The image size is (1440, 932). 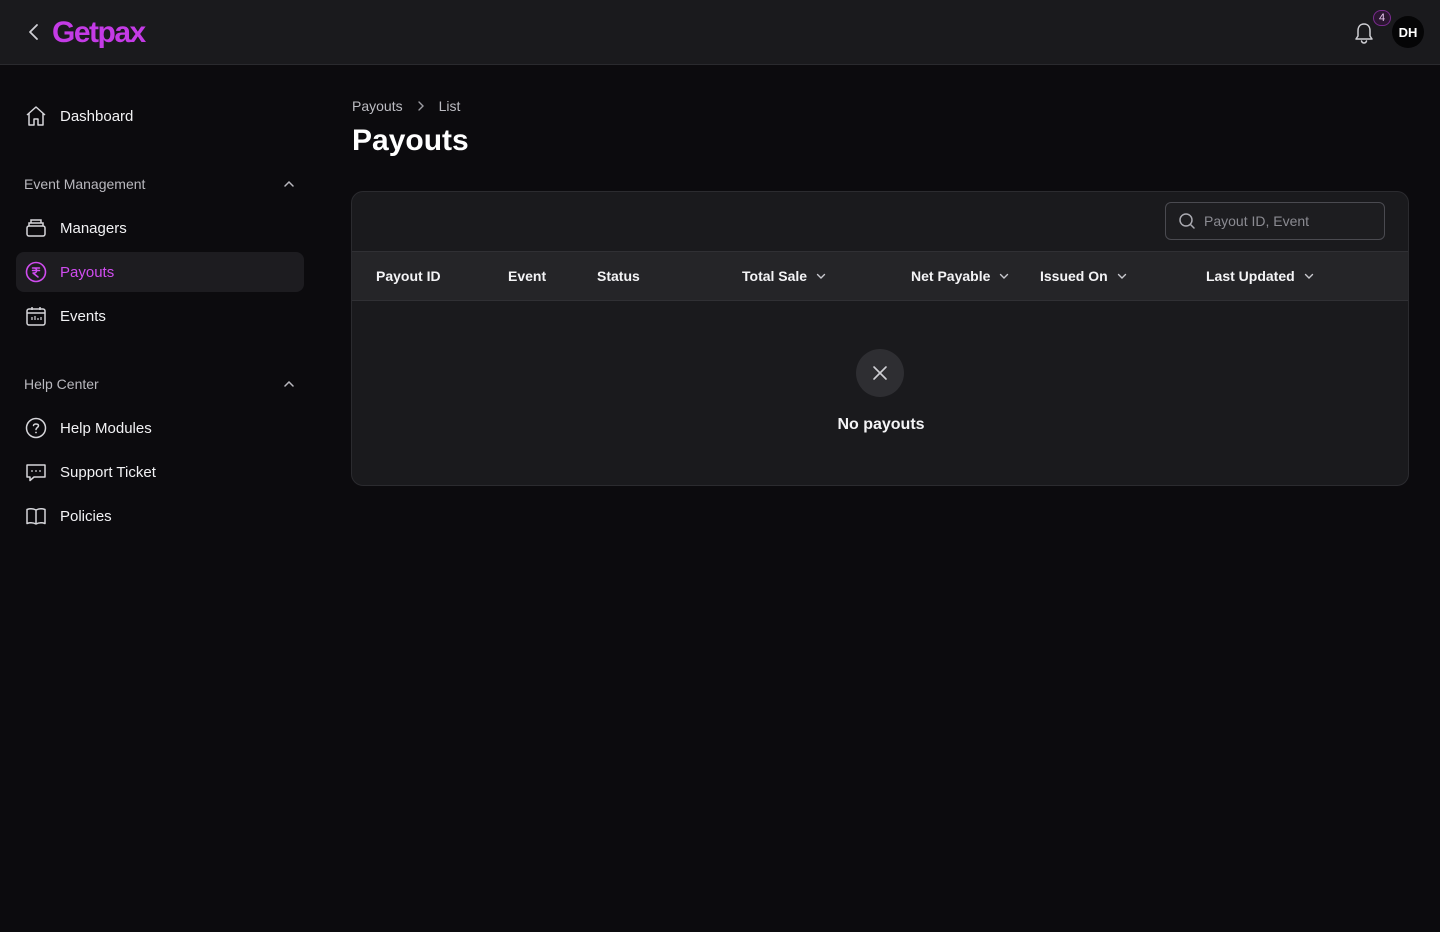 I want to click on column-status: Status, so click(x=618, y=276).